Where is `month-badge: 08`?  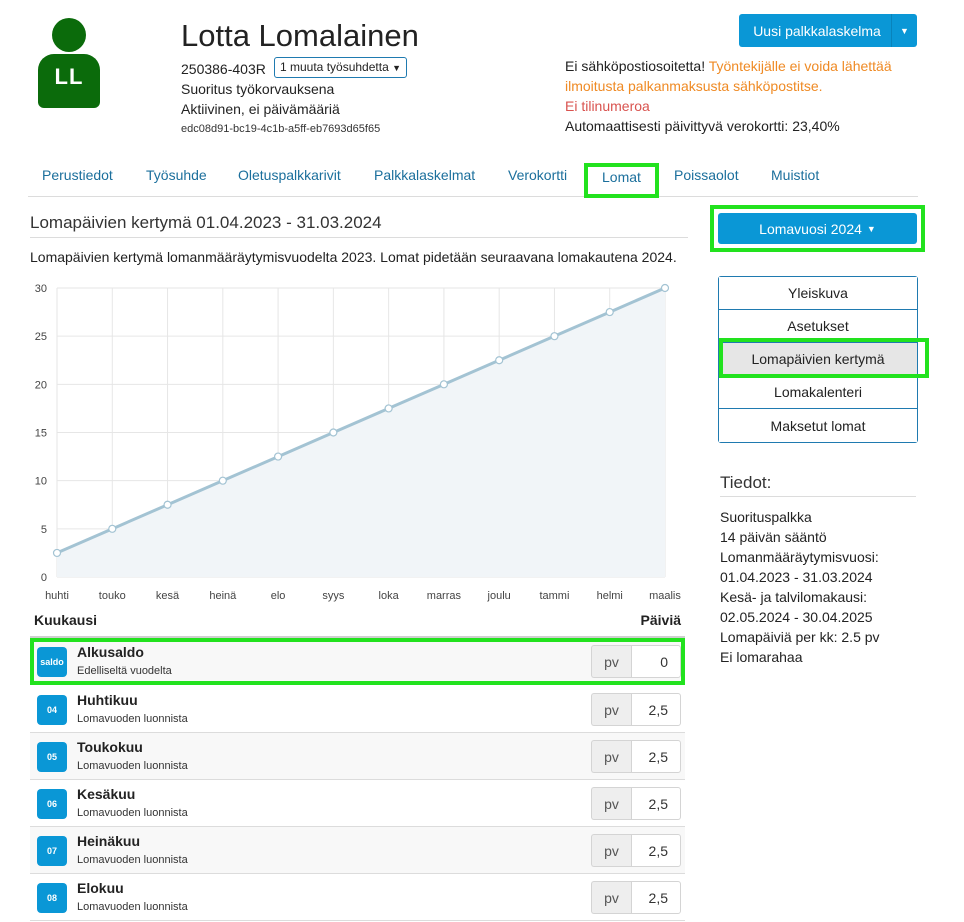
month-badge: 08 is located at coordinates (52, 898).